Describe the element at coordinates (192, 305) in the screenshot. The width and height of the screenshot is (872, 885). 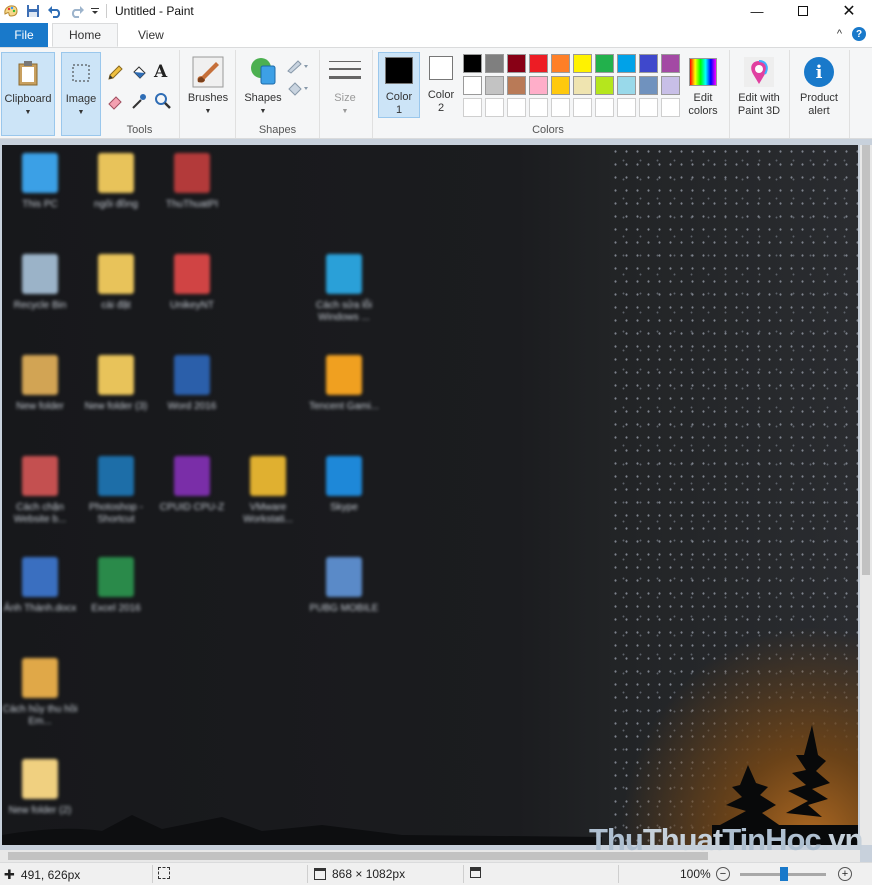
I see `desktop-icon-label: UnikeyNT` at that location.